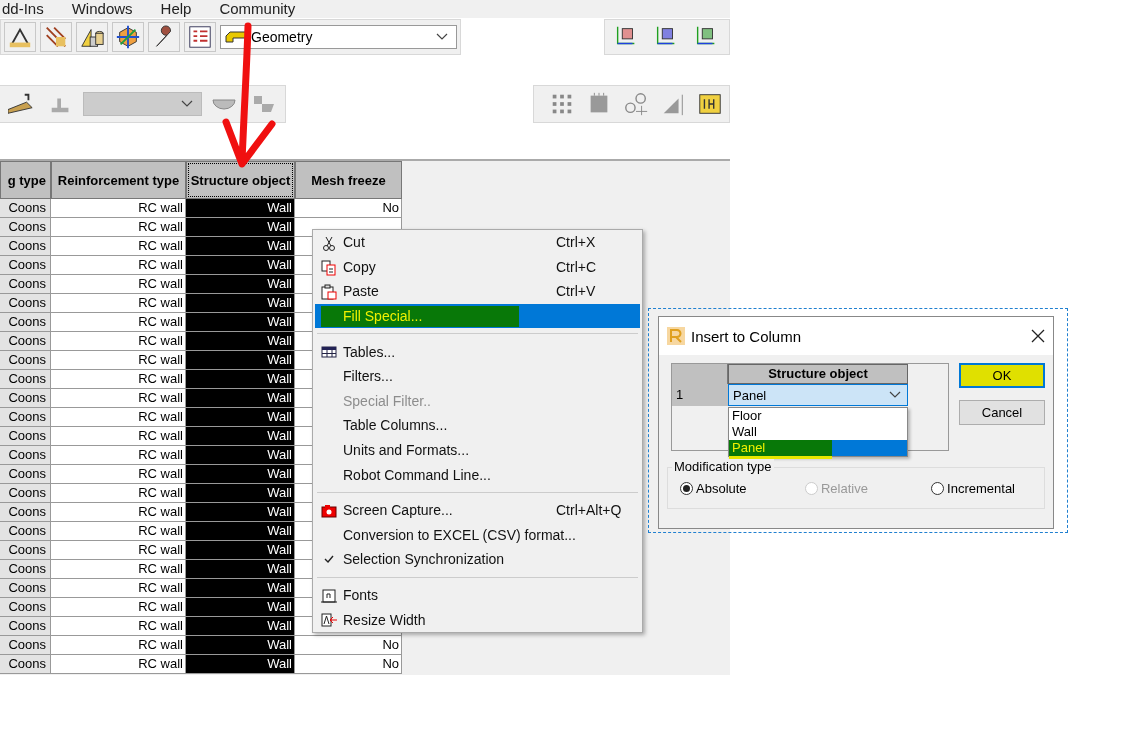  I want to click on row-number: 1, so click(700, 395).